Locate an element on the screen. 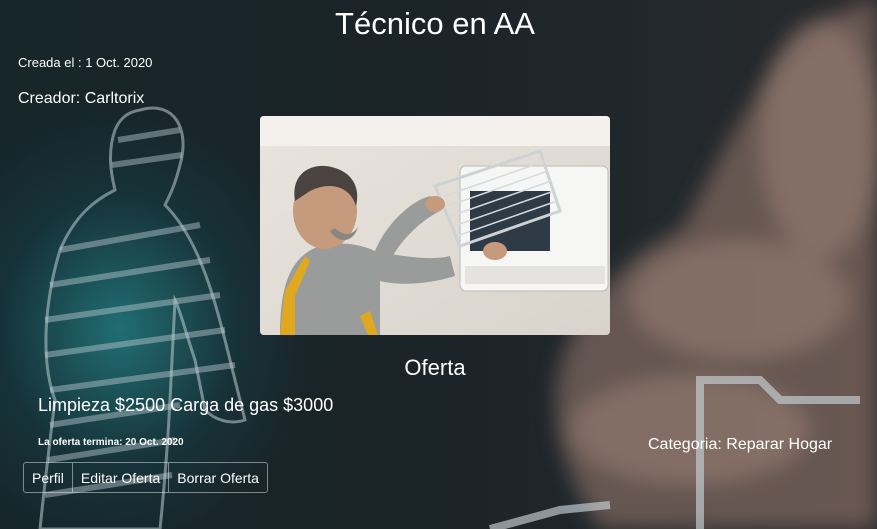  edit-offer-button: Editar Oferta is located at coordinates (121, 477).